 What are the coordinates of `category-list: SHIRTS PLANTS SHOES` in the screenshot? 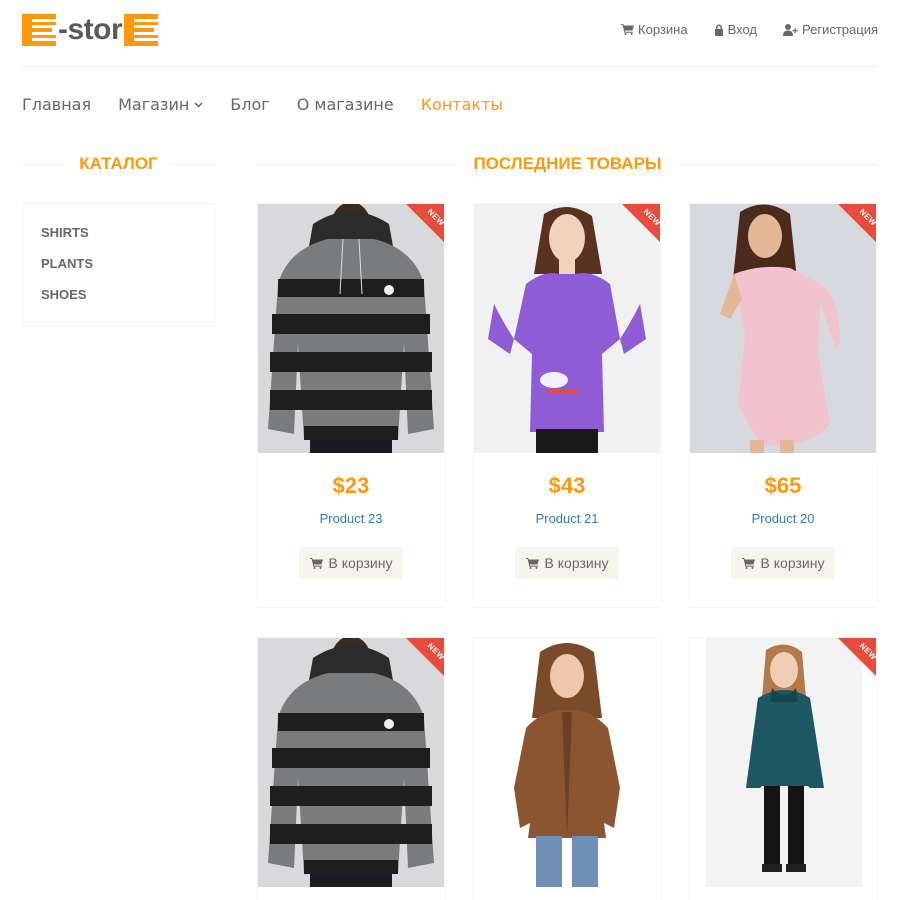 It's located at (118, 265).